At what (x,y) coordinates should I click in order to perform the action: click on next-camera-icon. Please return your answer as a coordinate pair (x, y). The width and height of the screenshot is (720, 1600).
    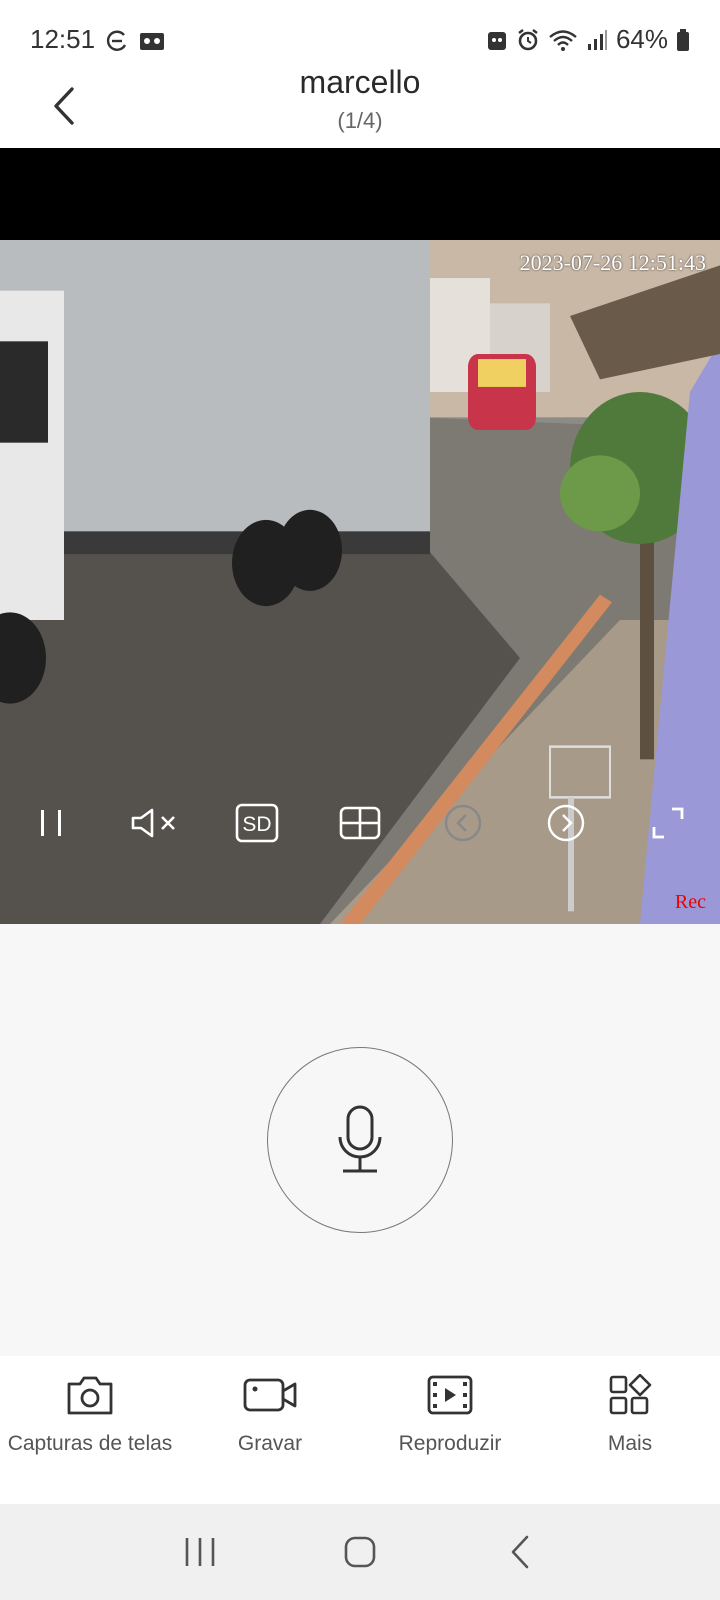
    Looking at the image, I should click on (565, 823).